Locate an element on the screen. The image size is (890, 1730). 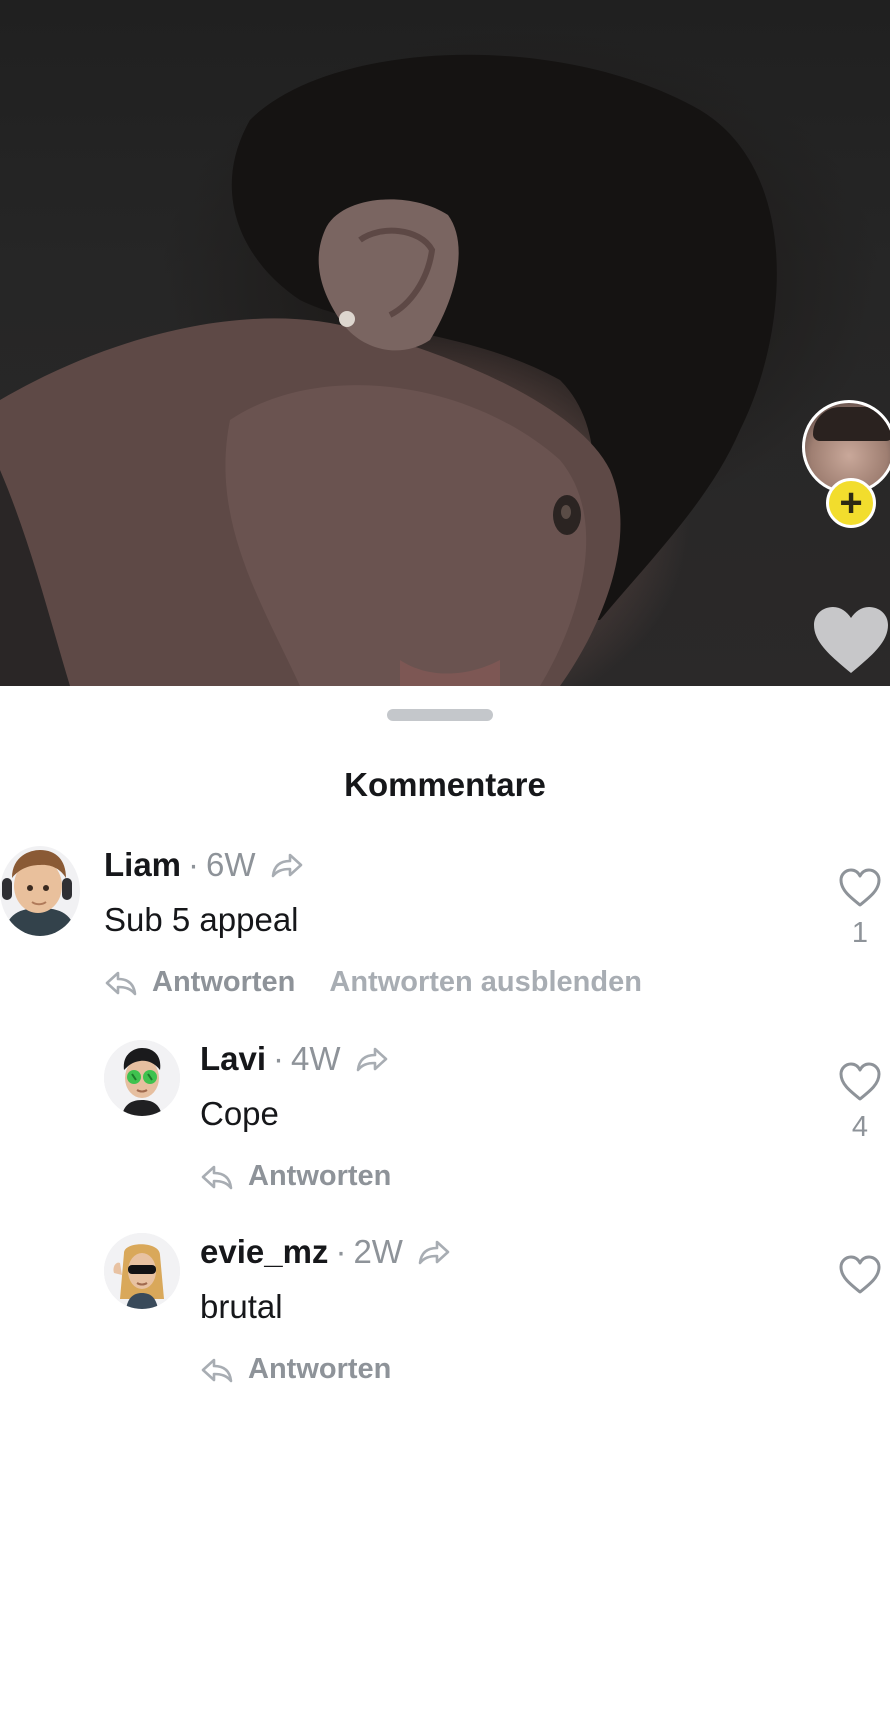
comment-header: evie_mz · 2W is located at coordinates (325, 1252).